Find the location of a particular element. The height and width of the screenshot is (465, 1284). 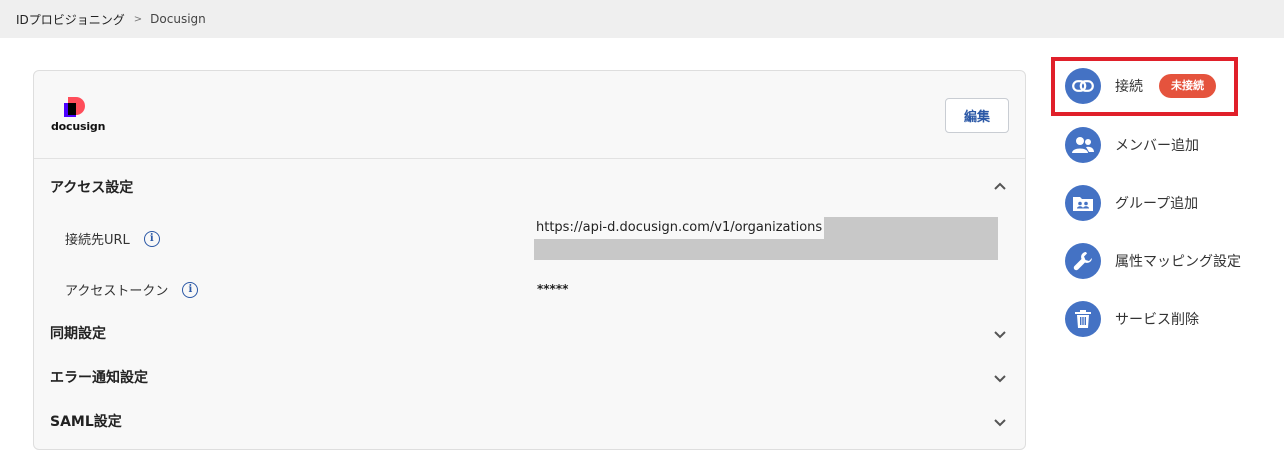

side-item-attribute-mapping: 属性マッピング設定 is located at coordinates (1153, 261).